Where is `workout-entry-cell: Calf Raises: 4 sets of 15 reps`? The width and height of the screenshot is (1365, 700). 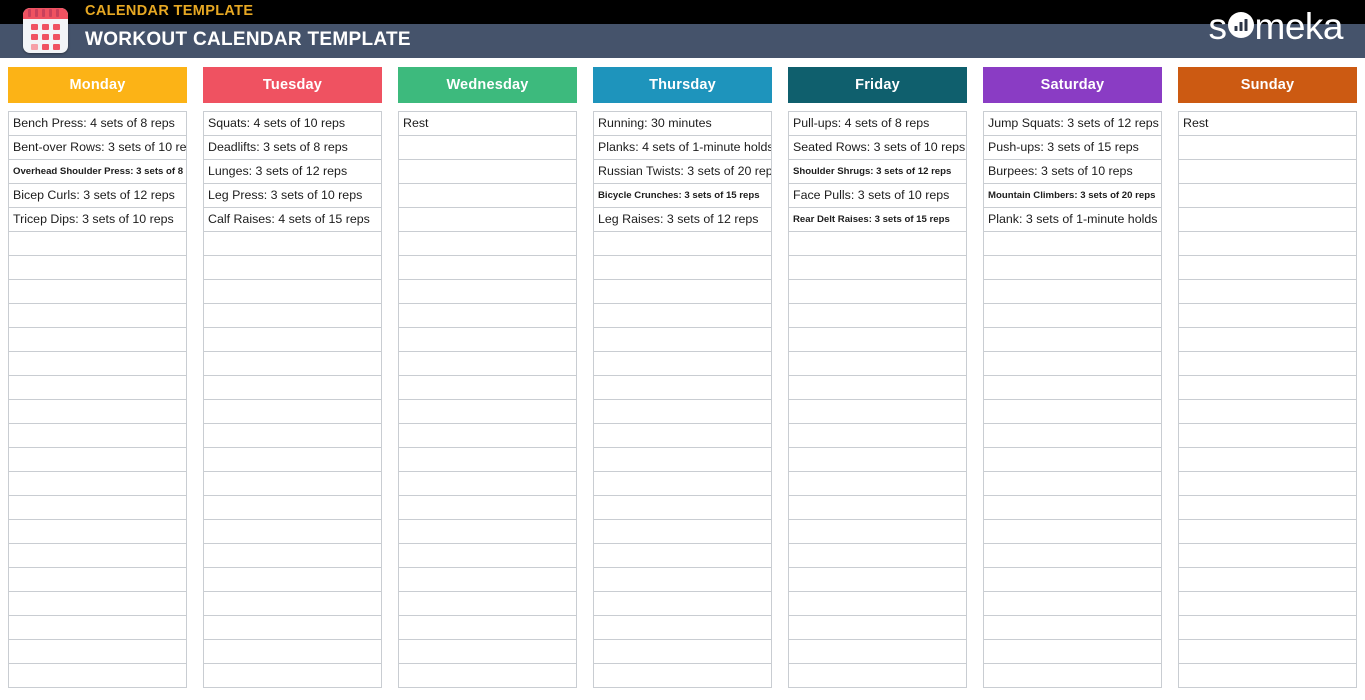
workout-entry-cell: Calf Raises: 4 sets of 15 reps is located at coordinates (292, 219).